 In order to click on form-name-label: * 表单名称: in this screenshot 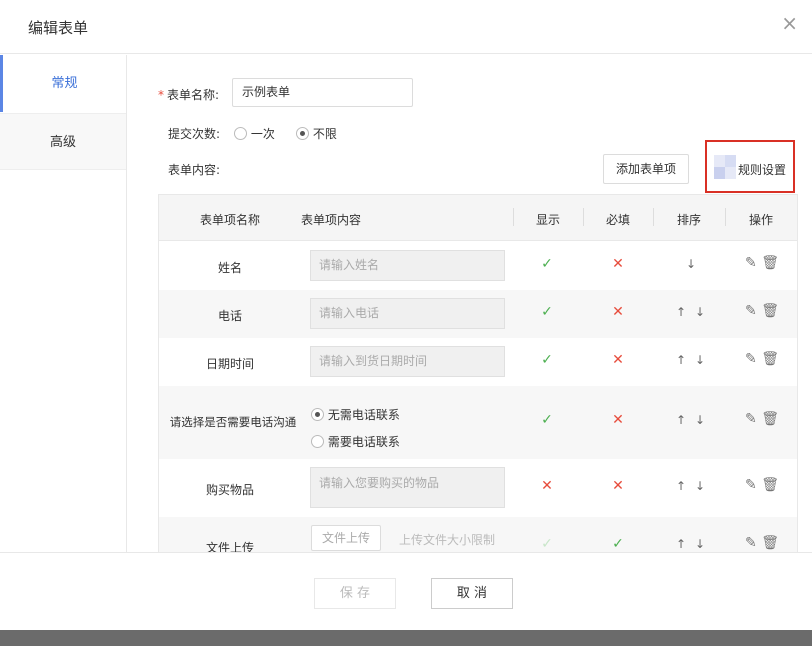, I will do `click(189, 95)`.